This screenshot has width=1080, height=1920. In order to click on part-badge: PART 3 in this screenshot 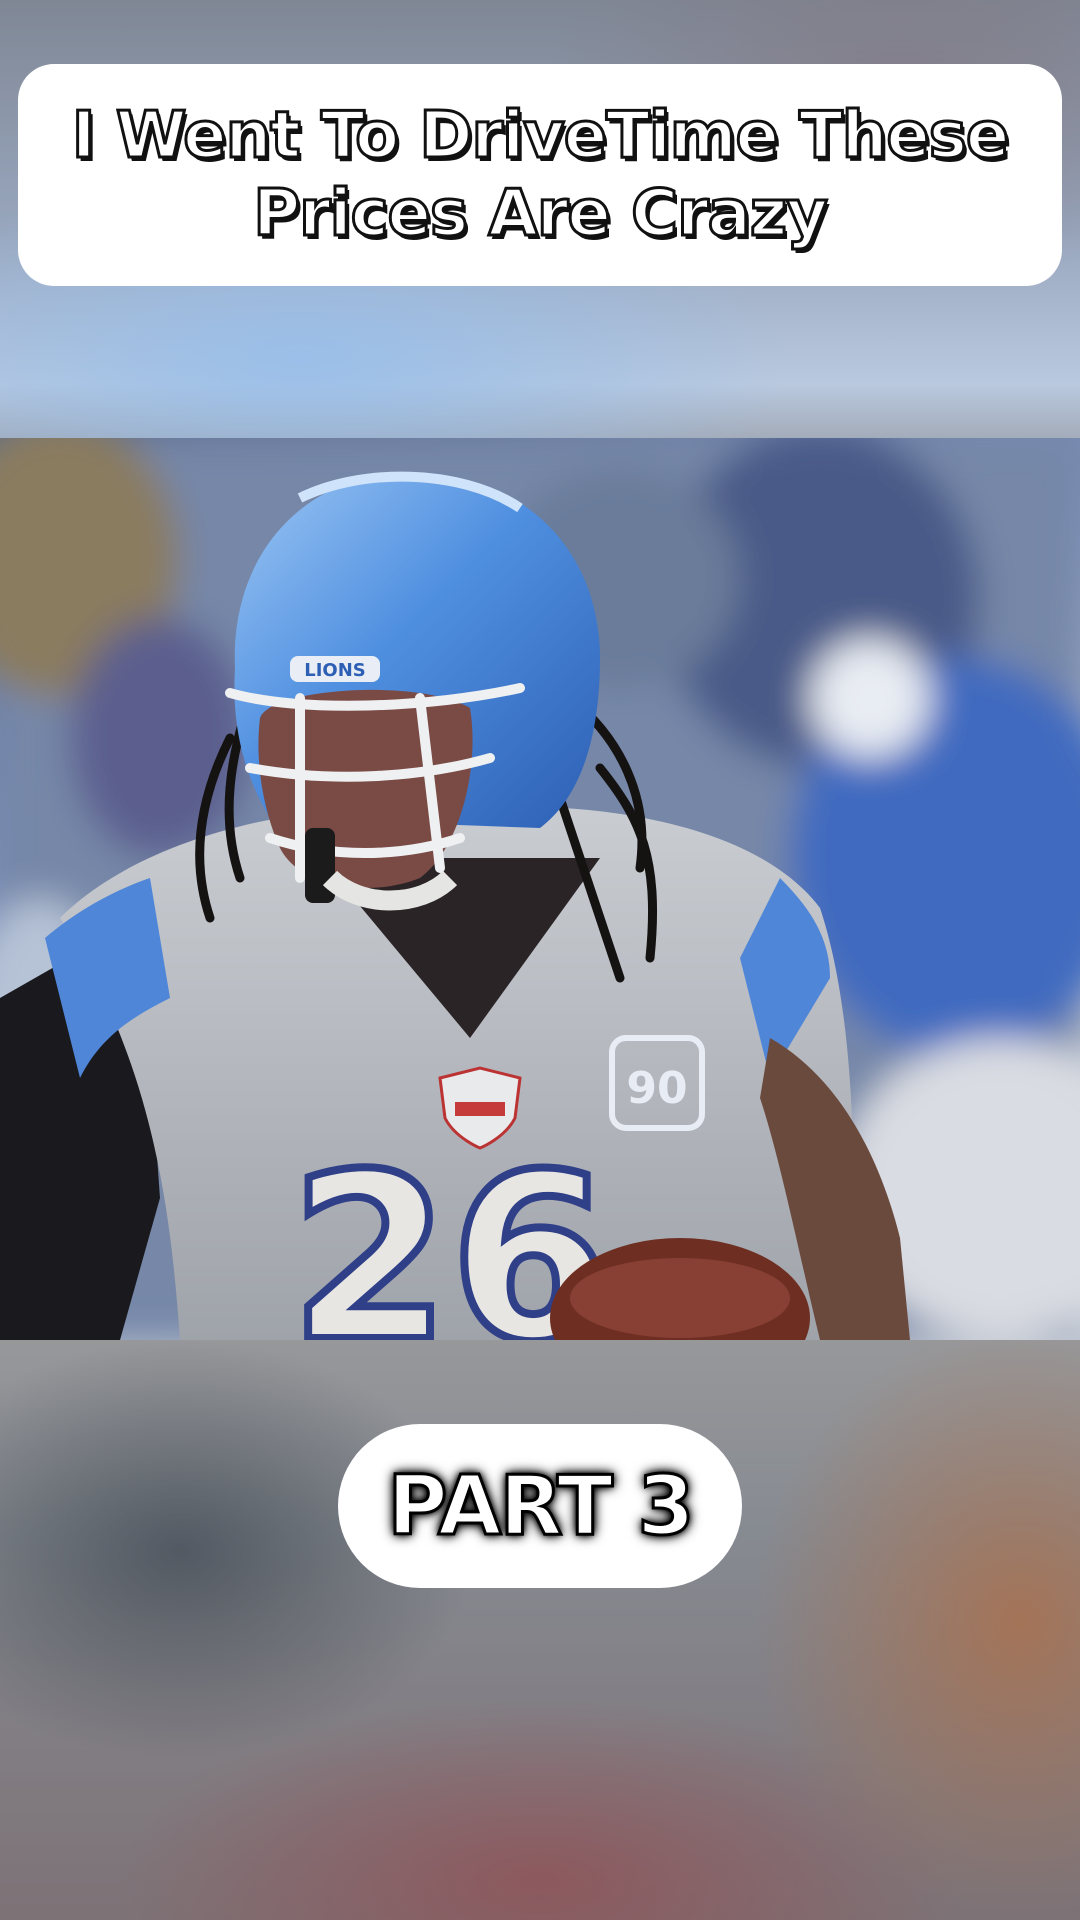, I will do `click(540, 1506)`.